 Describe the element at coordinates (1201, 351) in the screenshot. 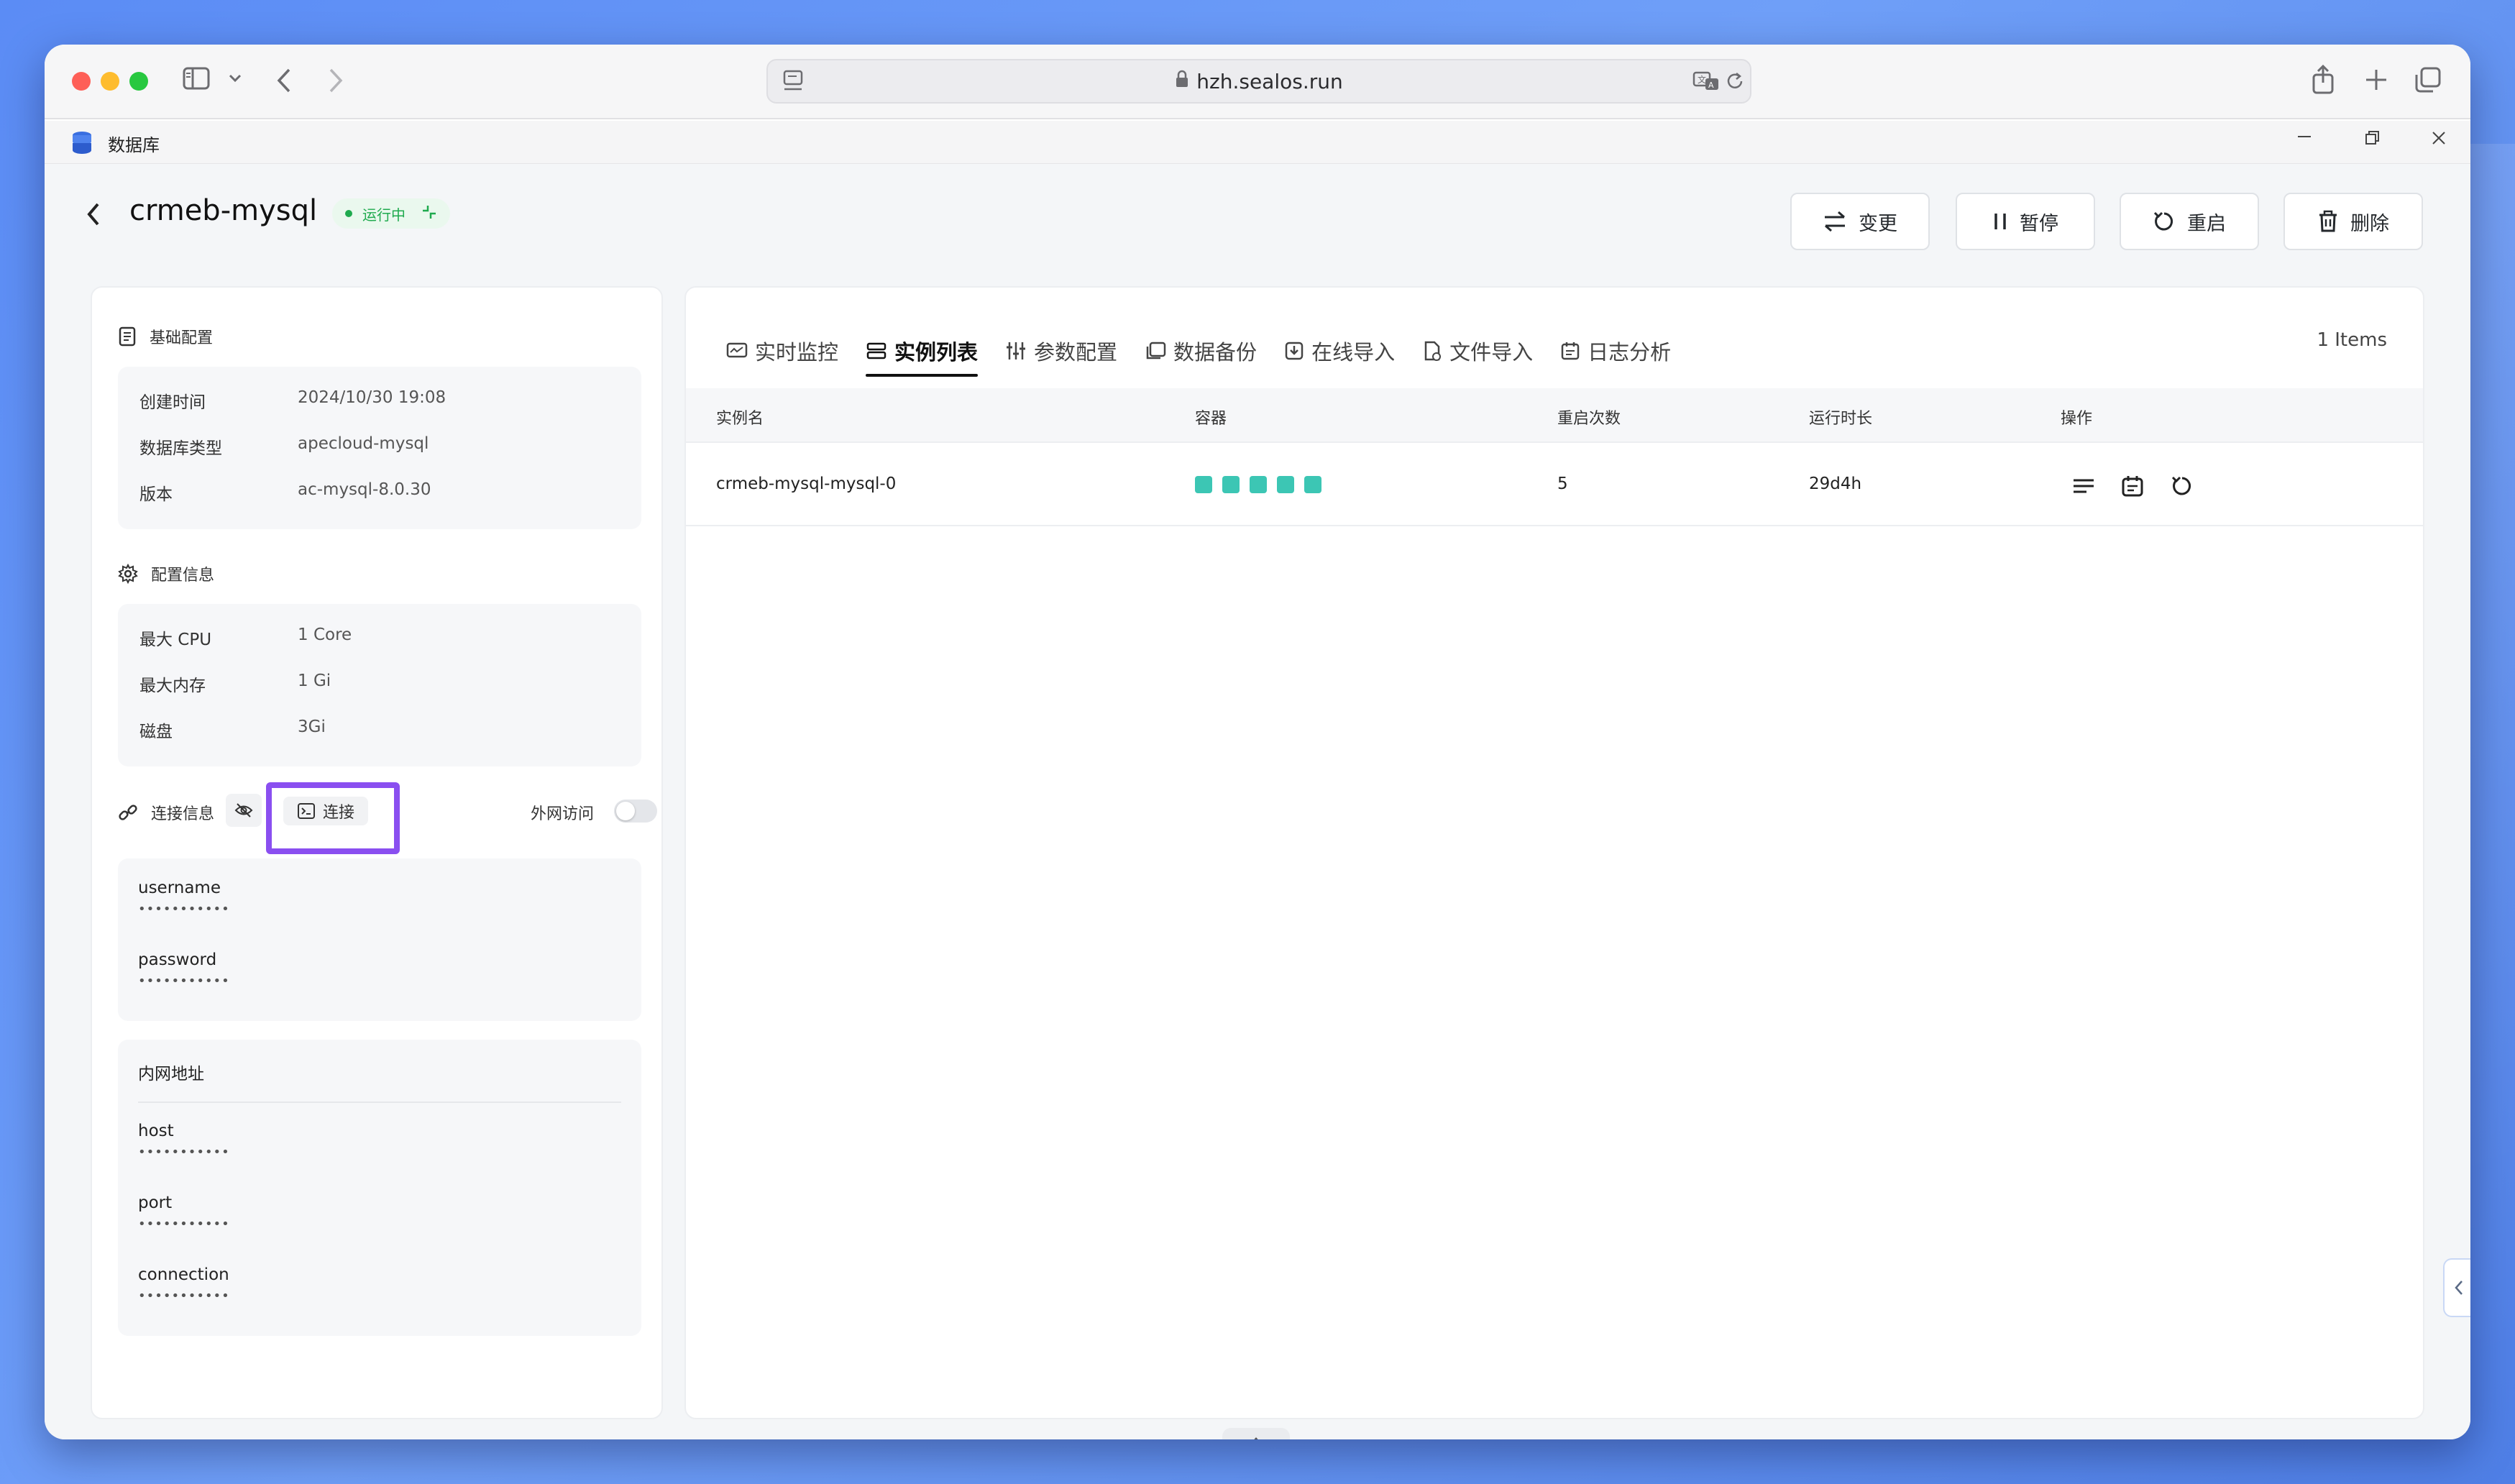

I see `tab-backup: 数据备份` at that location.